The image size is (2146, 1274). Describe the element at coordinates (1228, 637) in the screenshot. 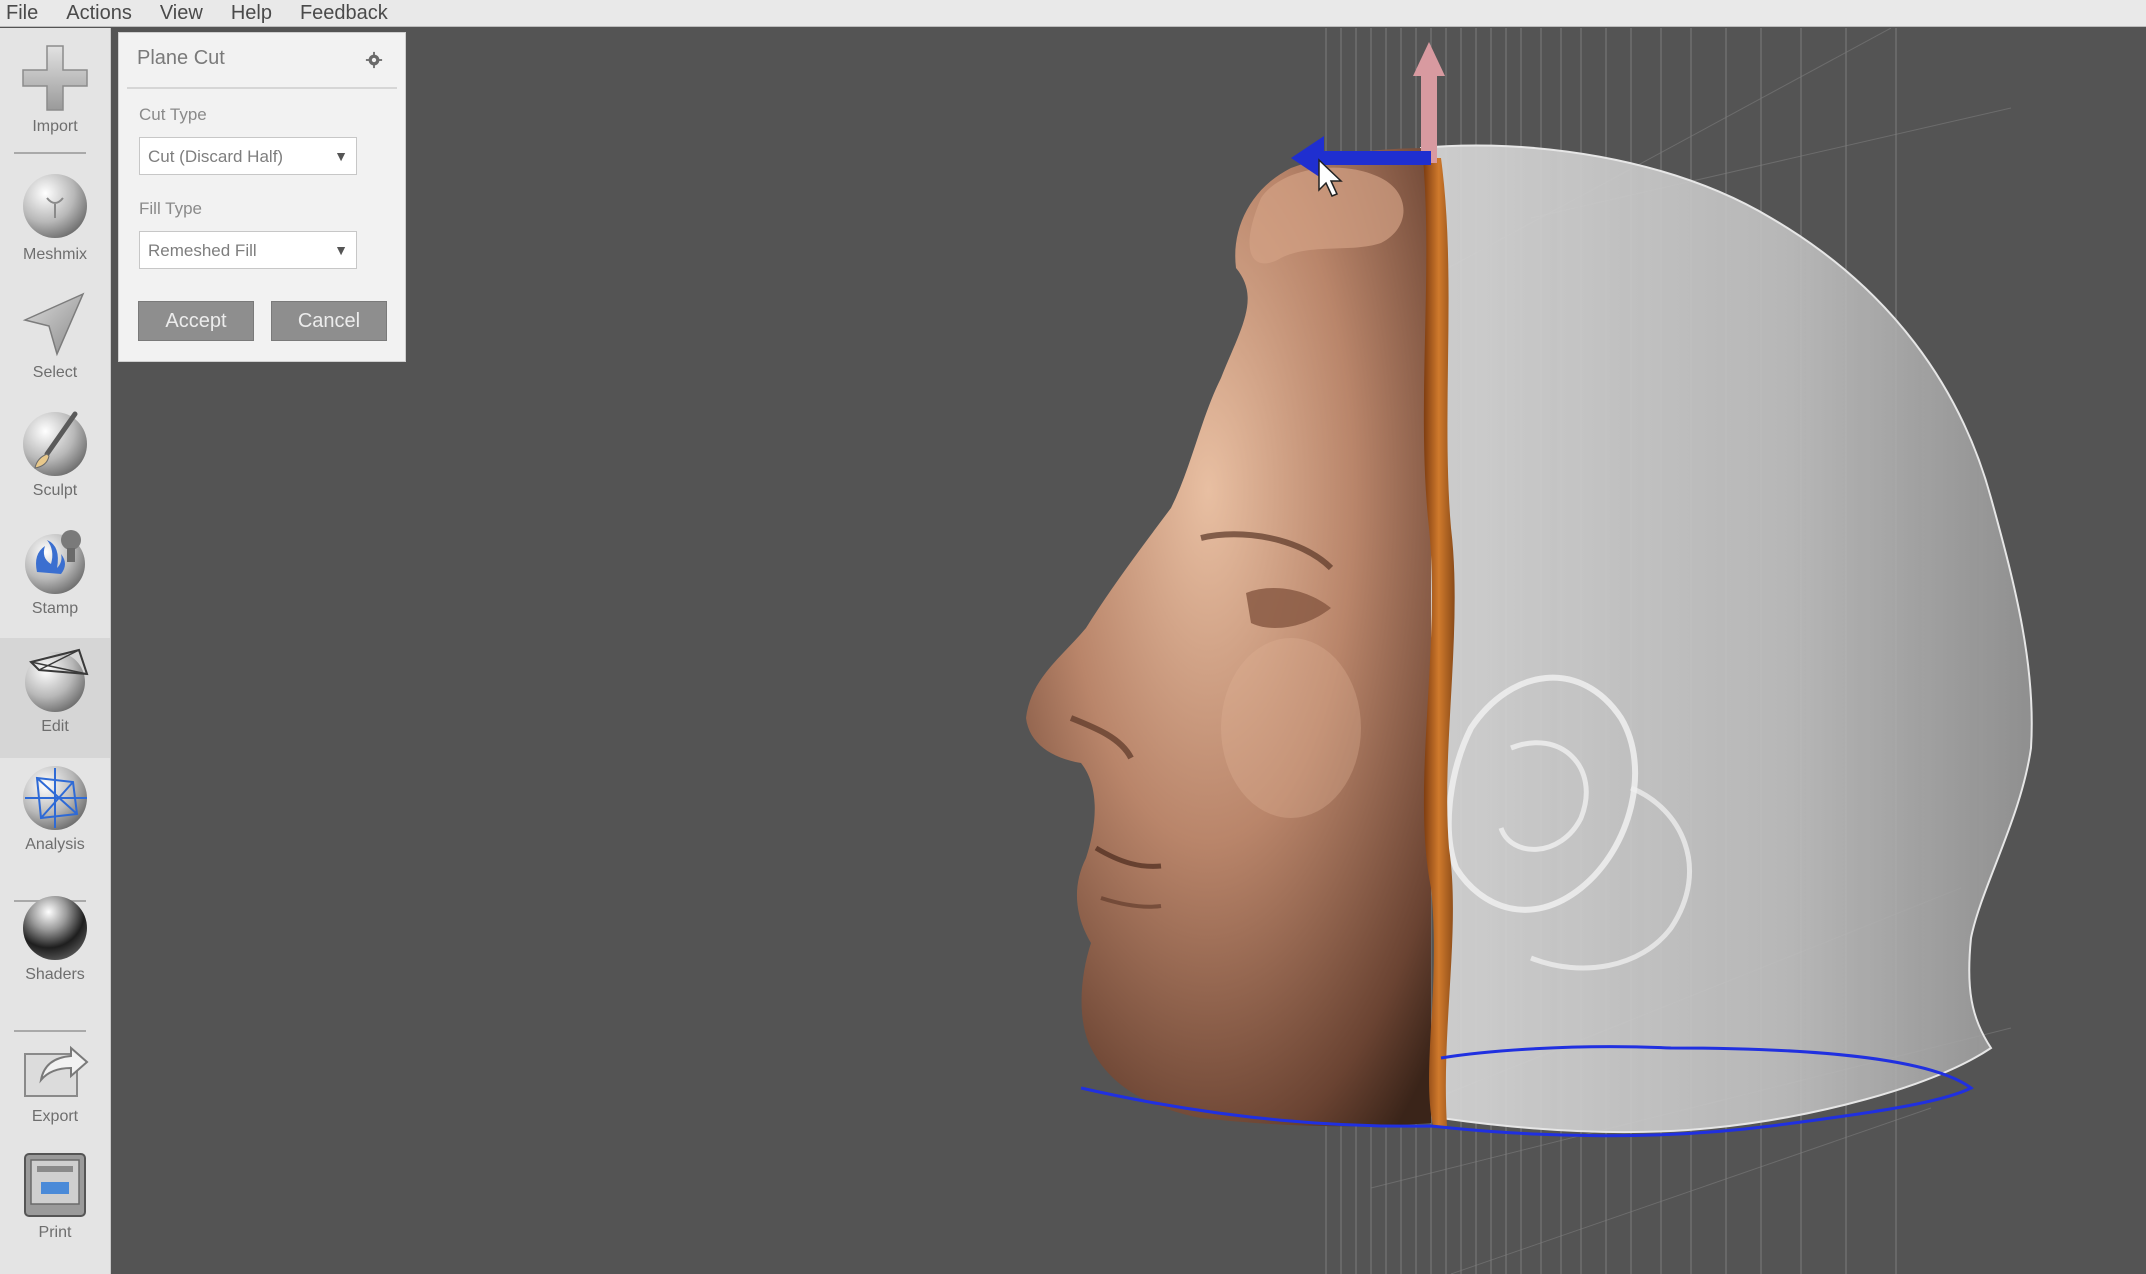

I see `face-mesh` at that location.